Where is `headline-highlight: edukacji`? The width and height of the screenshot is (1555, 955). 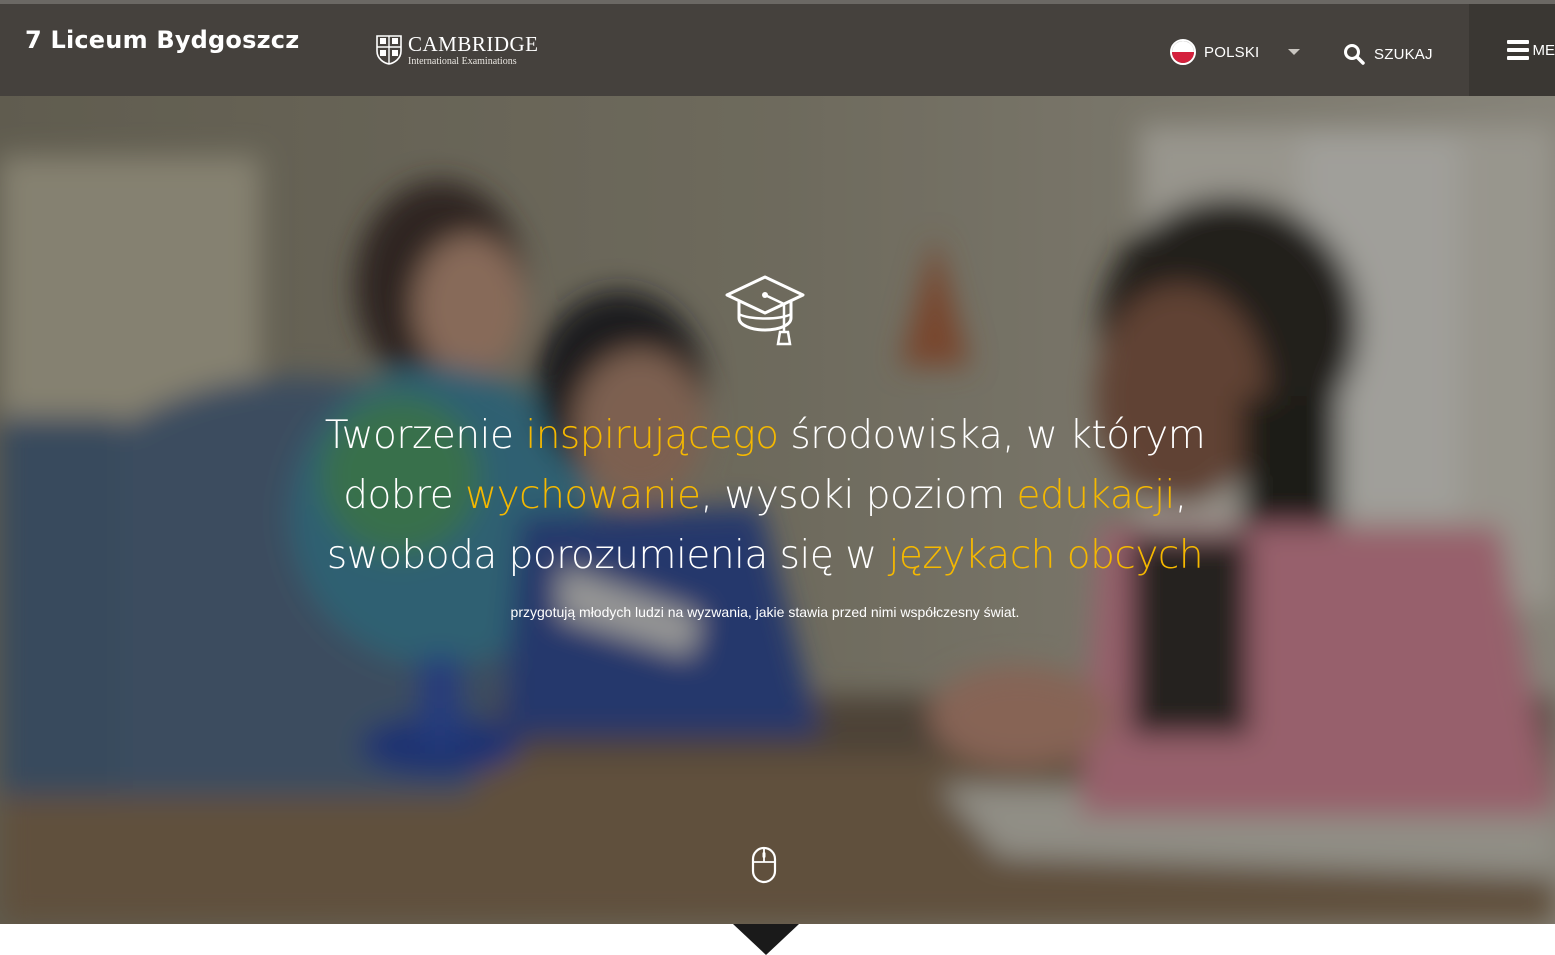 headline-highlight: edukacji is located at coordinates (1095, 495).